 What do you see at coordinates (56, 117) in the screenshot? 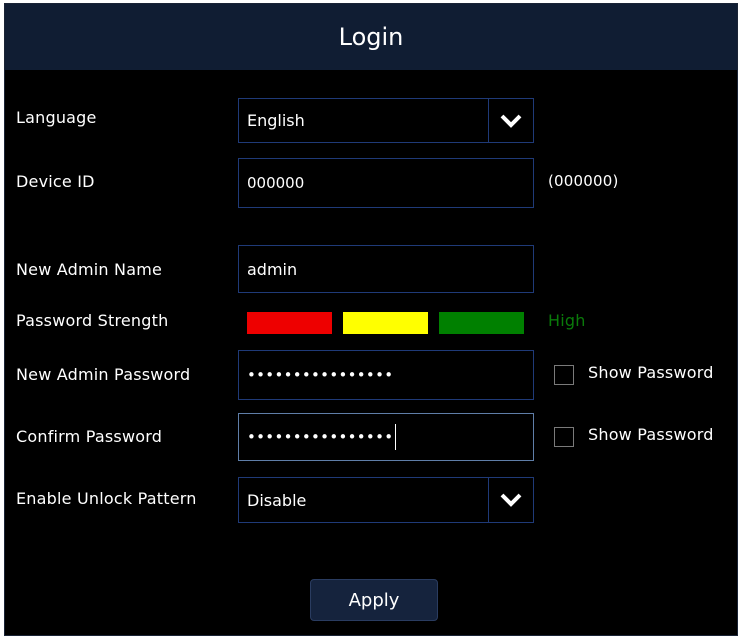
I see `language-label: Language` at bounding box center [56, 117].